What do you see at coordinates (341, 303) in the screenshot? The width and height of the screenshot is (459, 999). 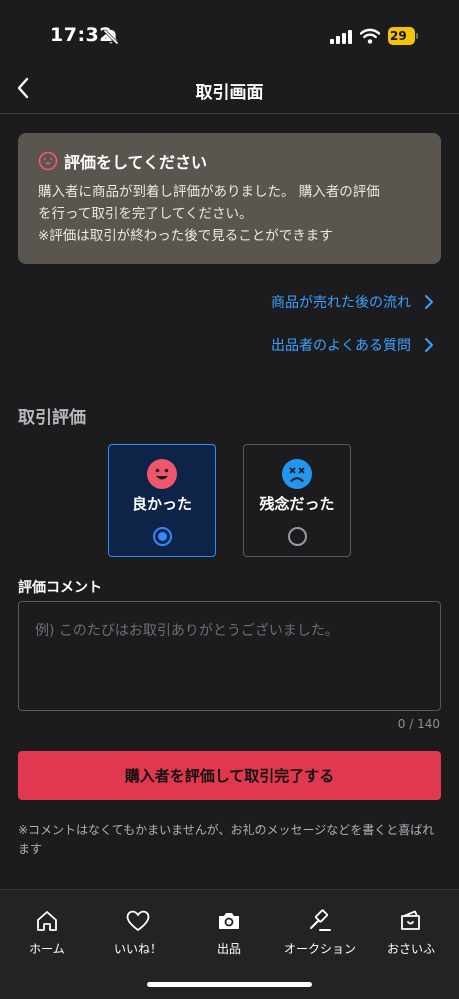 I see `link-label: 商品が売れた後の流れ` at bounding box center [341, 303].